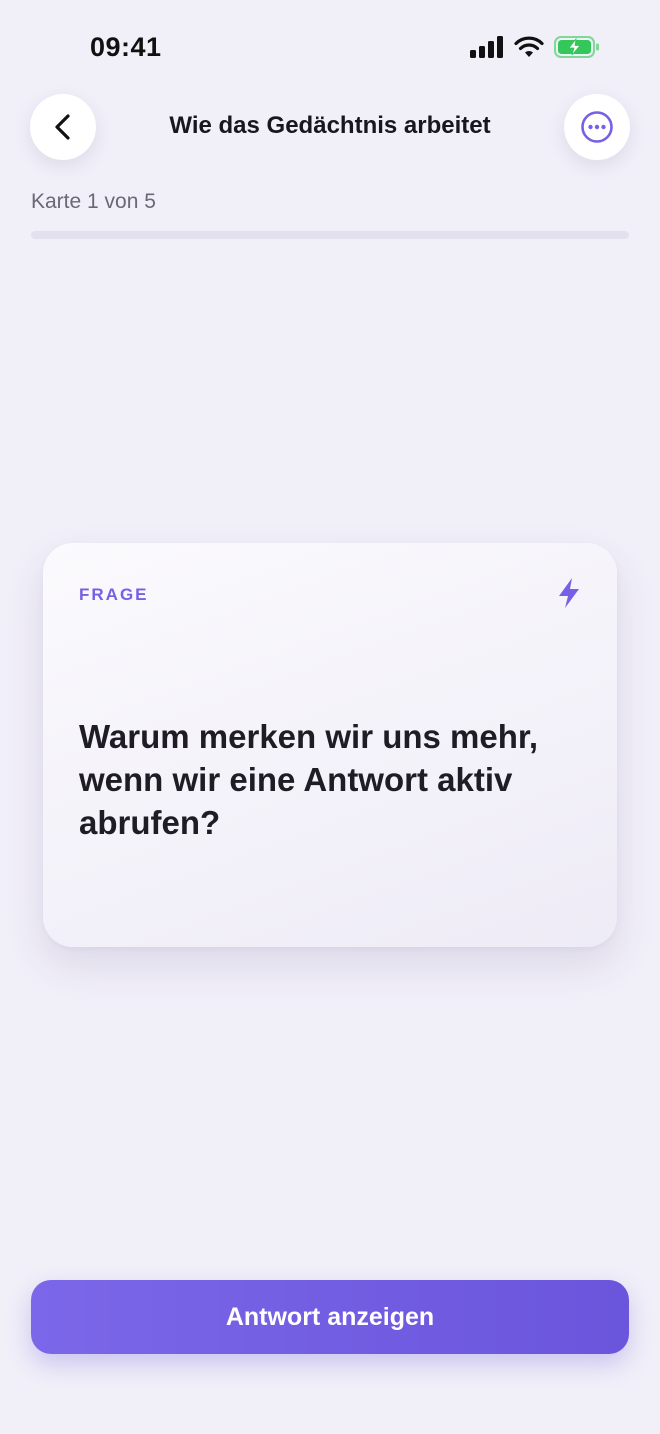 The height and width of the screenshot is (1434, 660). What do you see at coordinates (576, 47) in the screenshot?
I see `battery-charging-icon` at bounding box center [576, 47].